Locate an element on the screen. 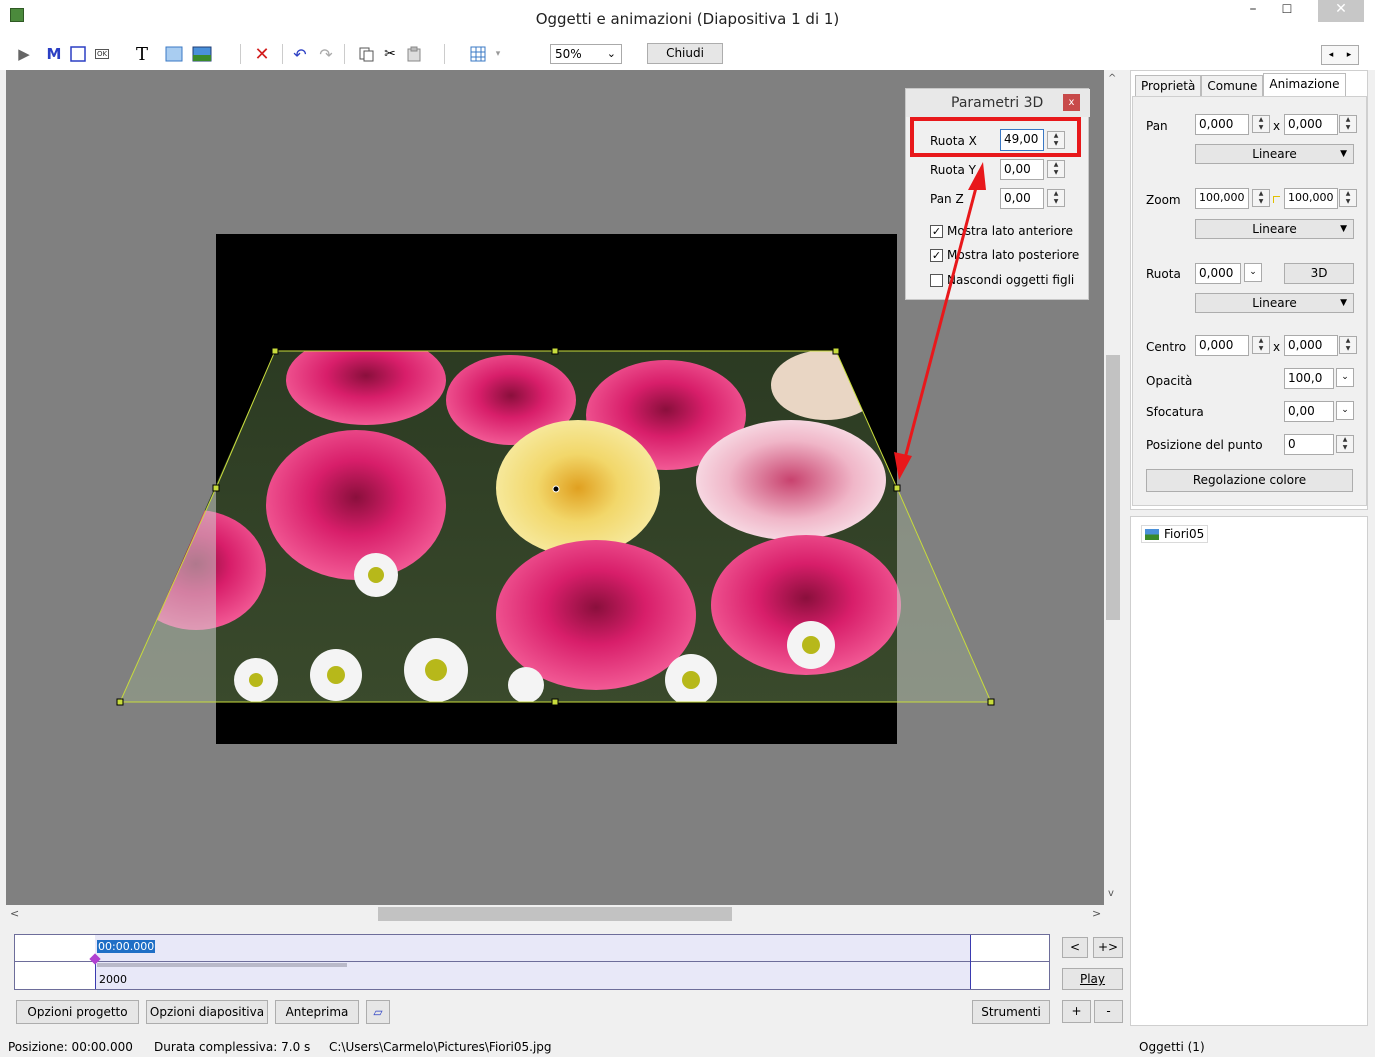 This screenshot has width=1375, height=1057. object-list: Fiori05 is located at coordinates (1249, 771).